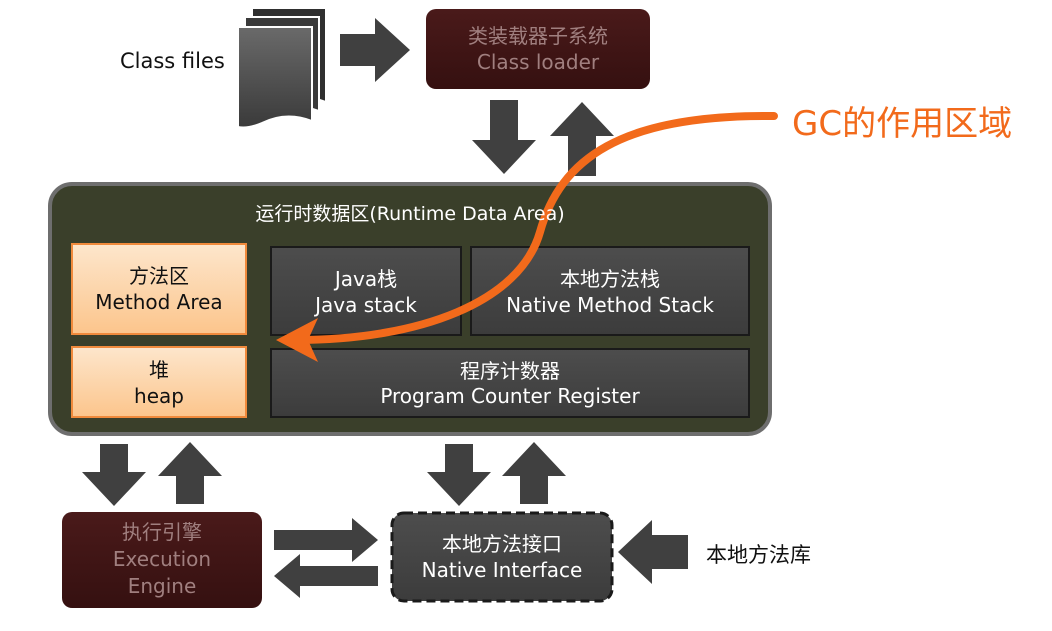  I want to click on class-loader-box, so click(538, 49).